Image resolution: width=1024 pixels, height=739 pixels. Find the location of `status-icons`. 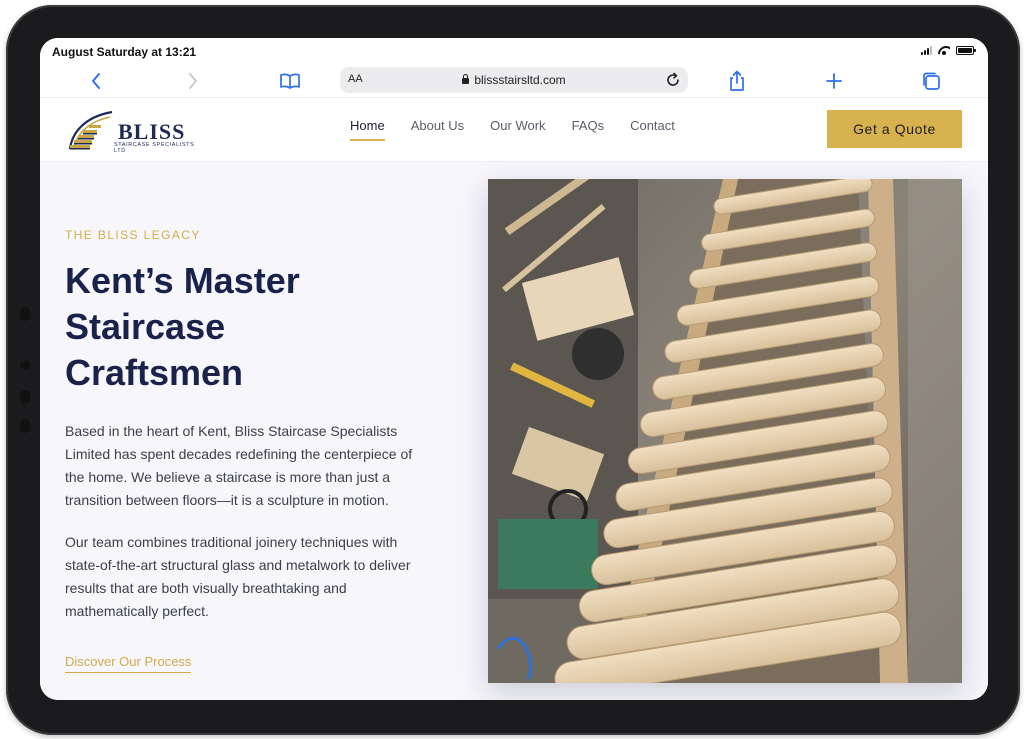

status-icons is located at coordinates (948, 50).